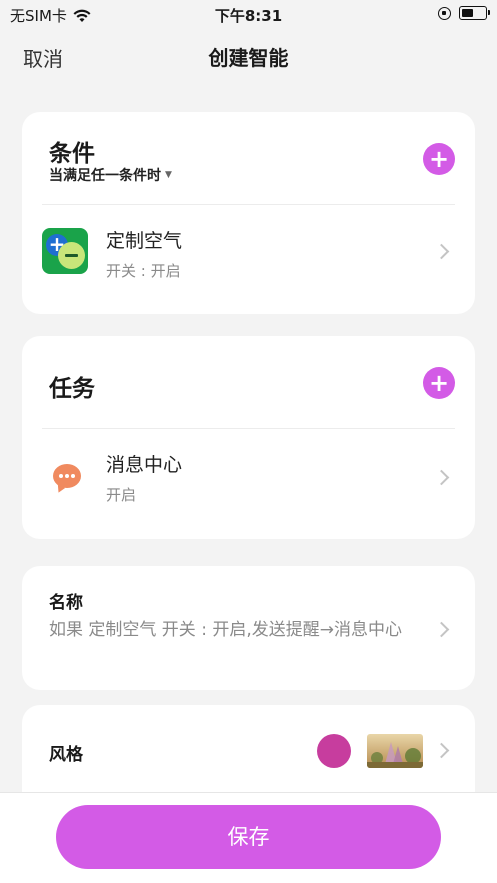  I want to click on task-item-subtitle: 开启, so click(121, 495).